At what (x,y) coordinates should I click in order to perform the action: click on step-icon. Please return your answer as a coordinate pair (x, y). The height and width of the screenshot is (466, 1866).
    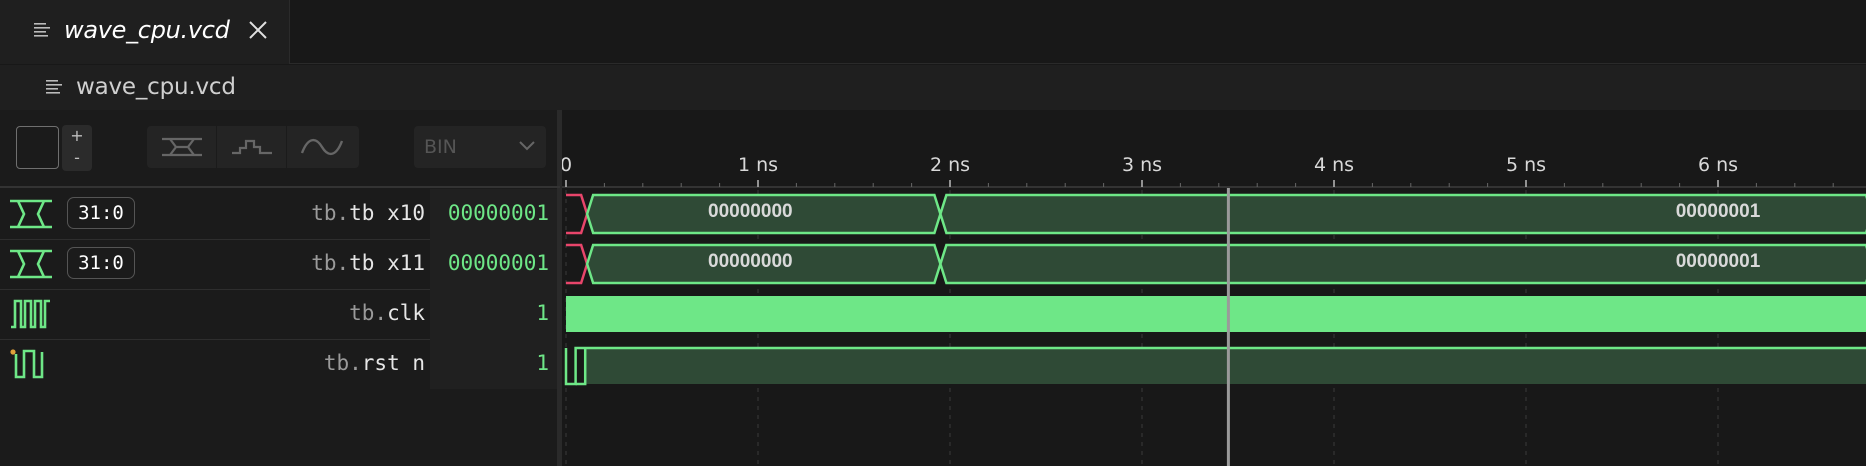
    Looking at the image, I should click on (252, 147).